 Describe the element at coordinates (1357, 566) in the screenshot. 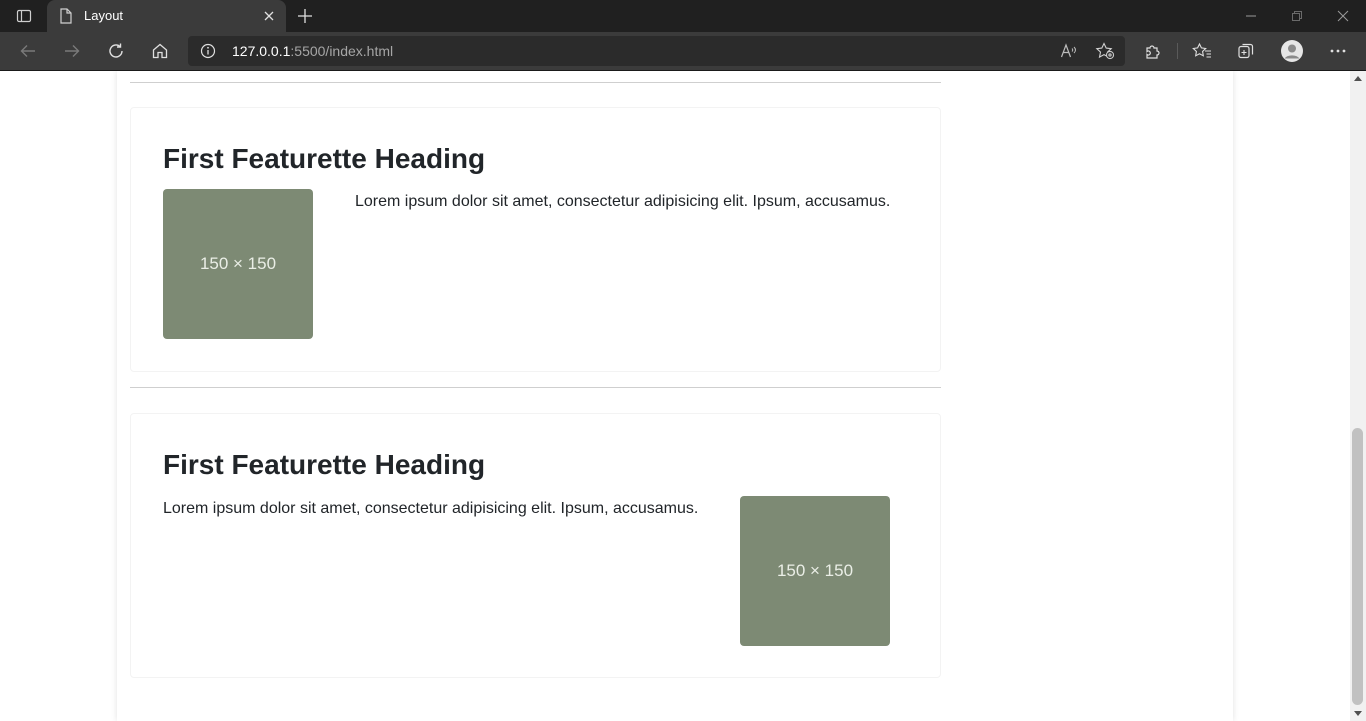

I see `scroll-thumb` at that location.